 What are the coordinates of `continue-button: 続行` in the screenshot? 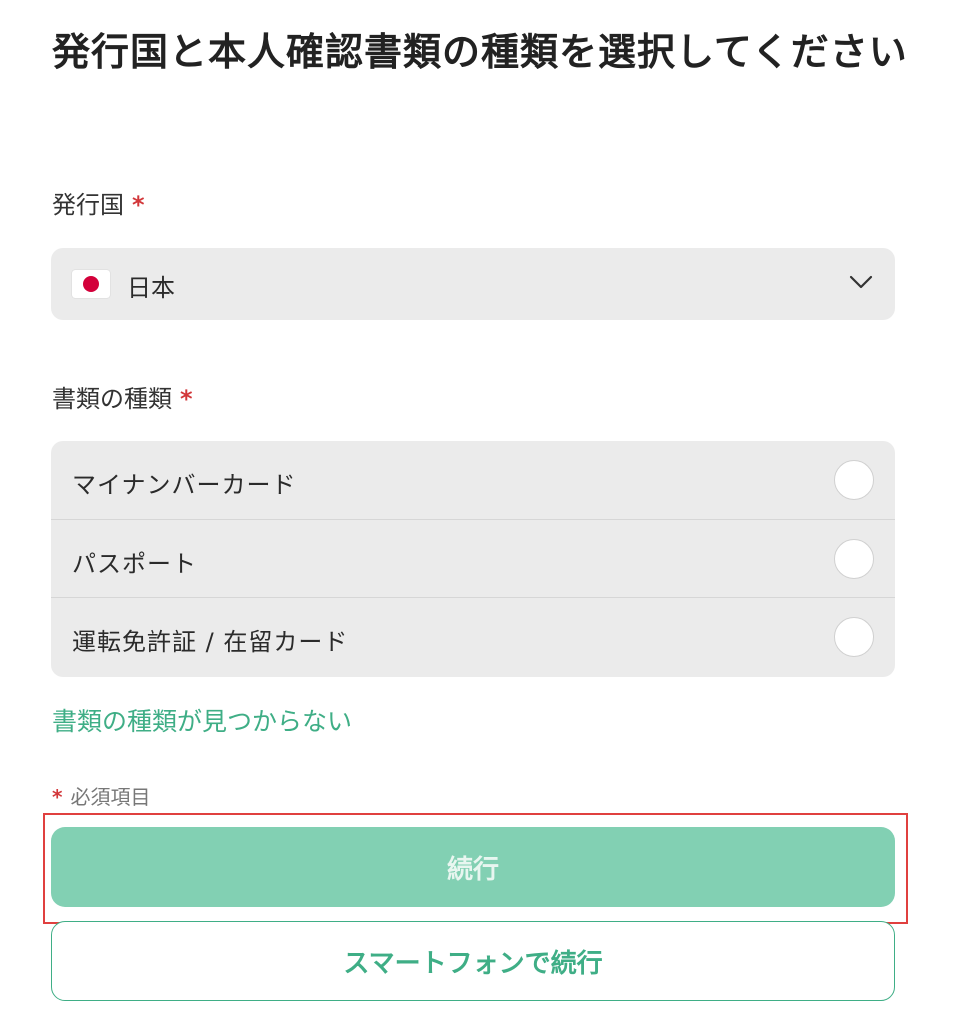 It's located at (473, 867).